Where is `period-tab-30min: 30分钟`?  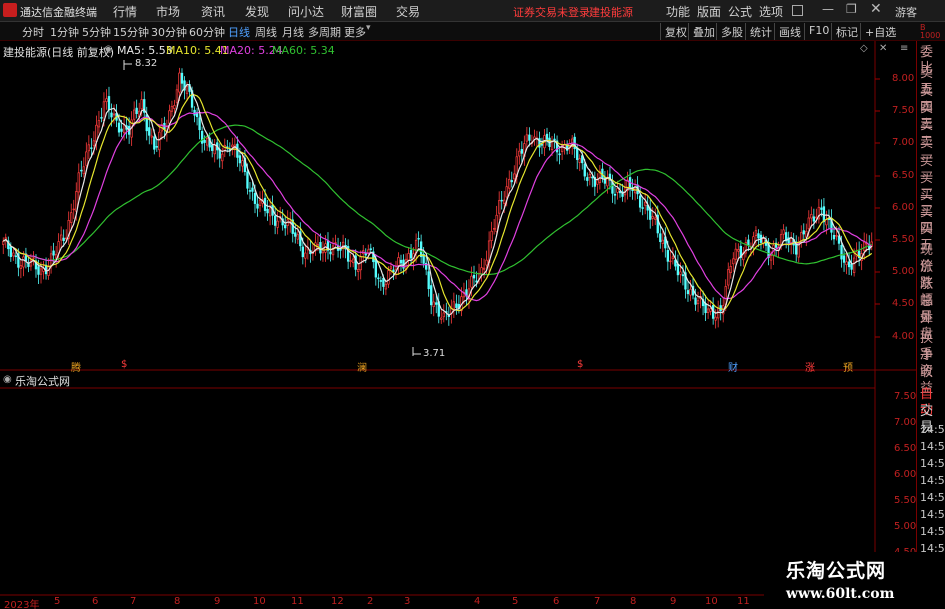 period-tab-30min: 30分钟 is located at coordinates (169, 32).